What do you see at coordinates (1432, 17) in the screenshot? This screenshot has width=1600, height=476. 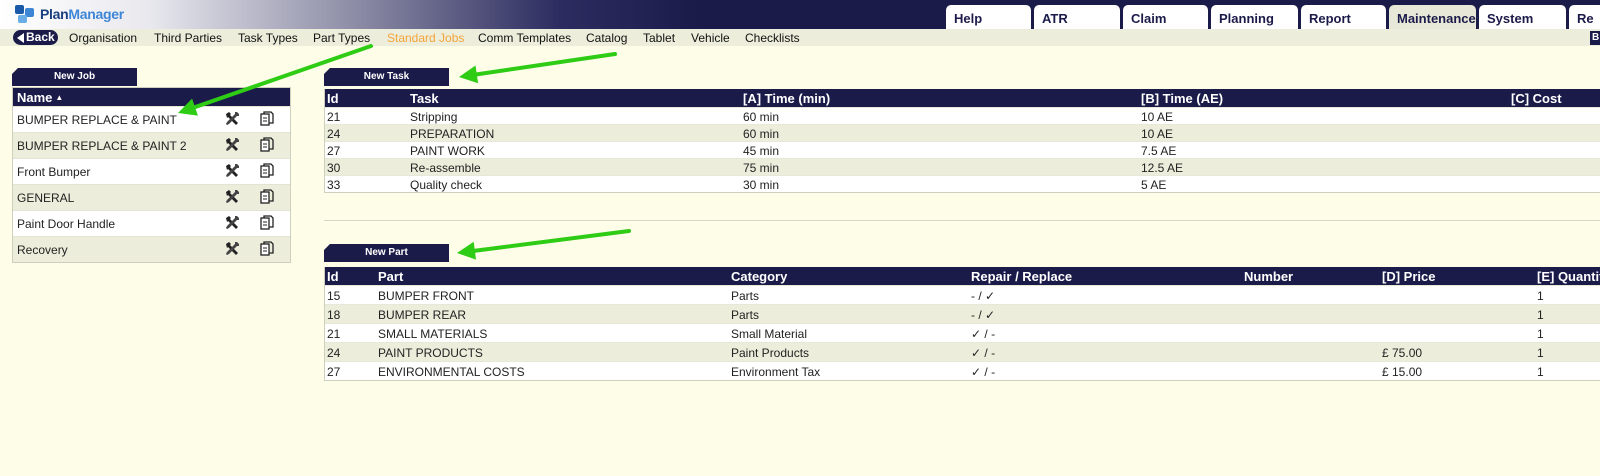 I see `tab-maintenance: Maintenance` at bounding box center [1432, 17].